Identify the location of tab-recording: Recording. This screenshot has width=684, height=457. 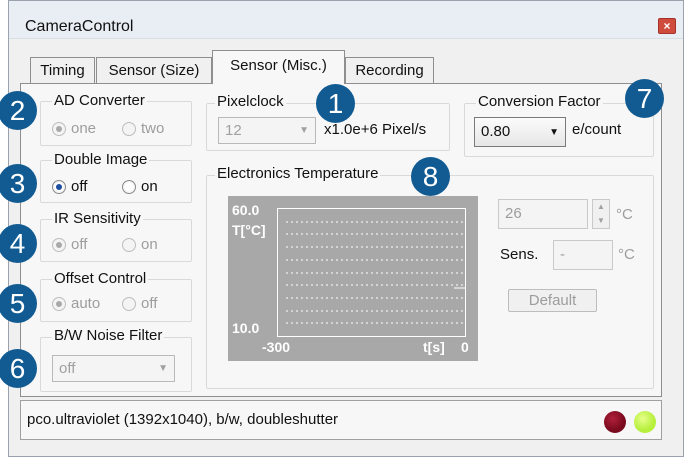
(389, 70).